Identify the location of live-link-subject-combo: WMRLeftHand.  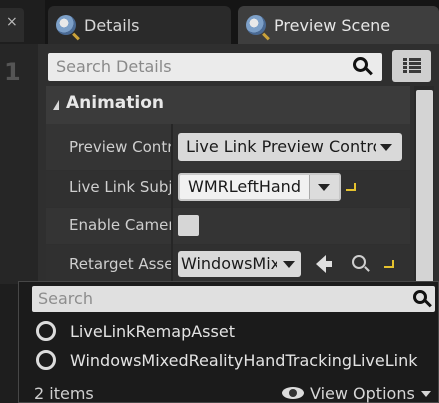
(259, 187).